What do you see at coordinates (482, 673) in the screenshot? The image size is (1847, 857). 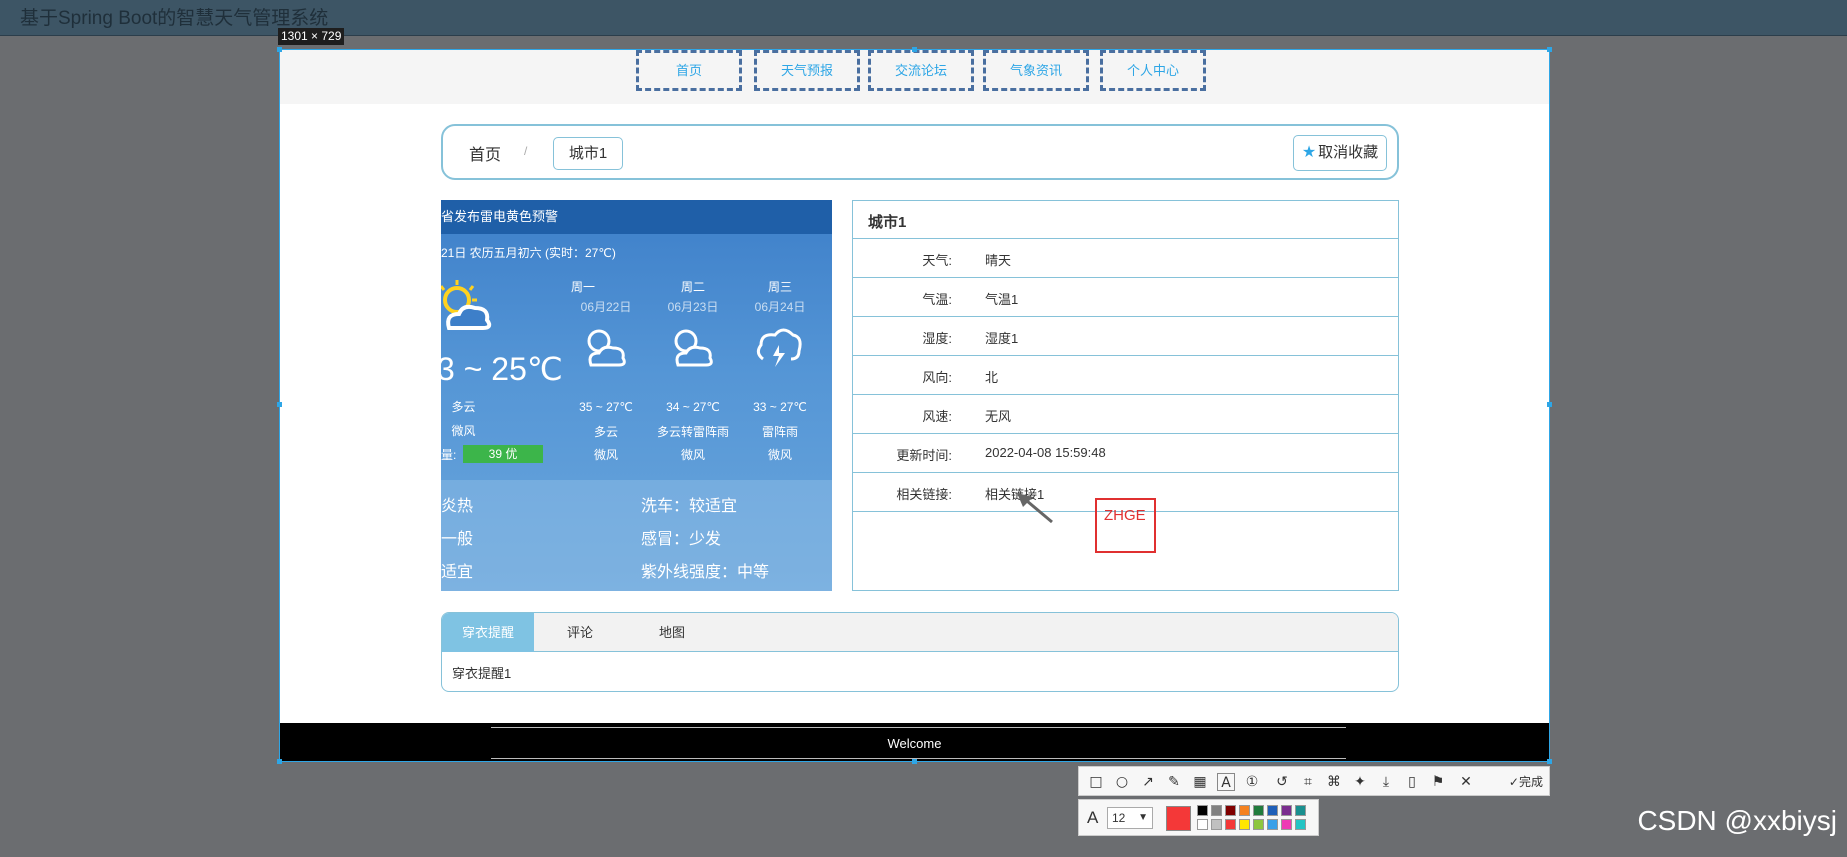 I see `tab-content: 穿衣提醒1` at bounding box center [482, 673].